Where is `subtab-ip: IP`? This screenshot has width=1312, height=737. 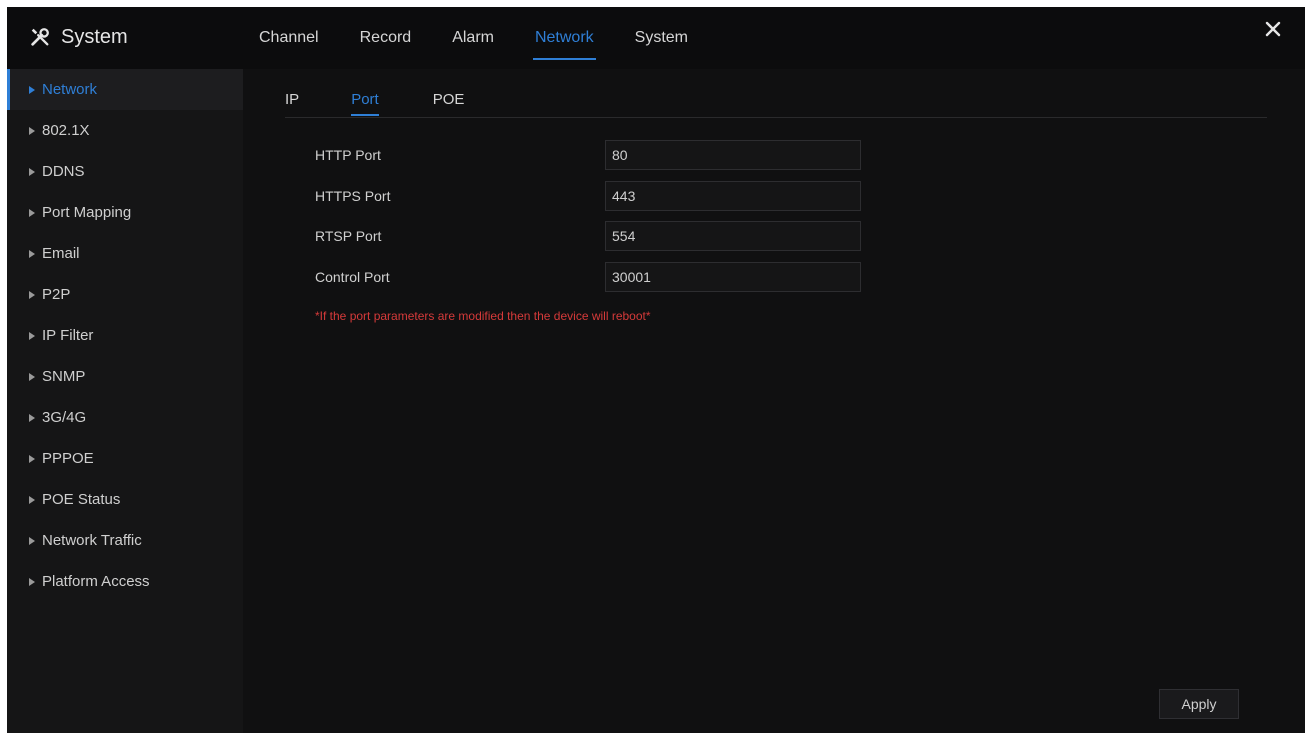 subtab-ip: IP is located at coordinates (292, 99).